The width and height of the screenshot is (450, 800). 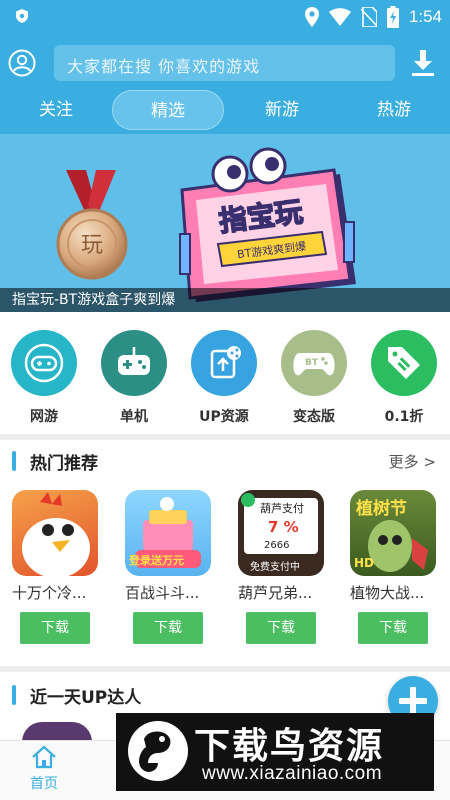 What do you see at coordinates (55, 533) in the screenshot?
I see `app-icon` at bounding box center [55, 533].